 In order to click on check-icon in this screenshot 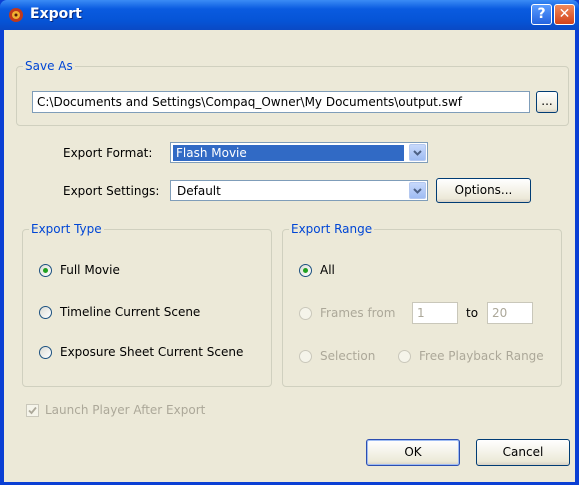, I will do `click(32, 410)`.